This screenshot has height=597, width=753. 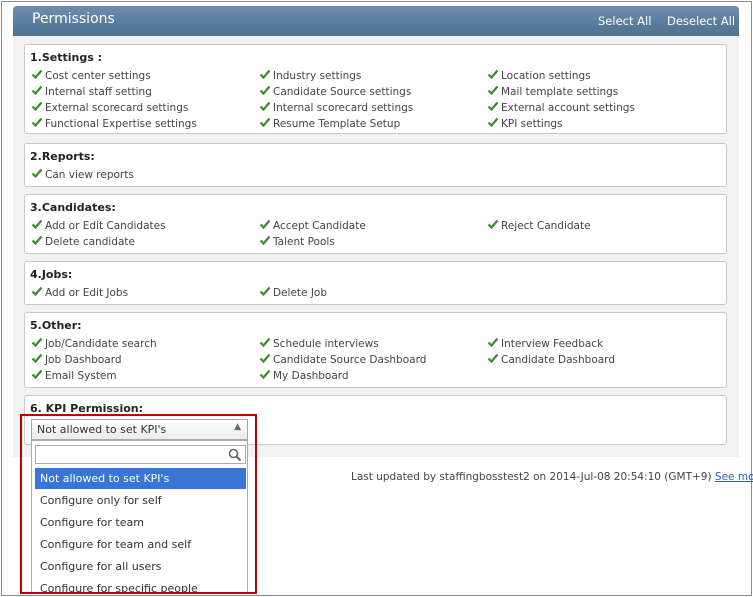 I want to click on permission-label: Schedule interviews, so click(x=326, y=344).